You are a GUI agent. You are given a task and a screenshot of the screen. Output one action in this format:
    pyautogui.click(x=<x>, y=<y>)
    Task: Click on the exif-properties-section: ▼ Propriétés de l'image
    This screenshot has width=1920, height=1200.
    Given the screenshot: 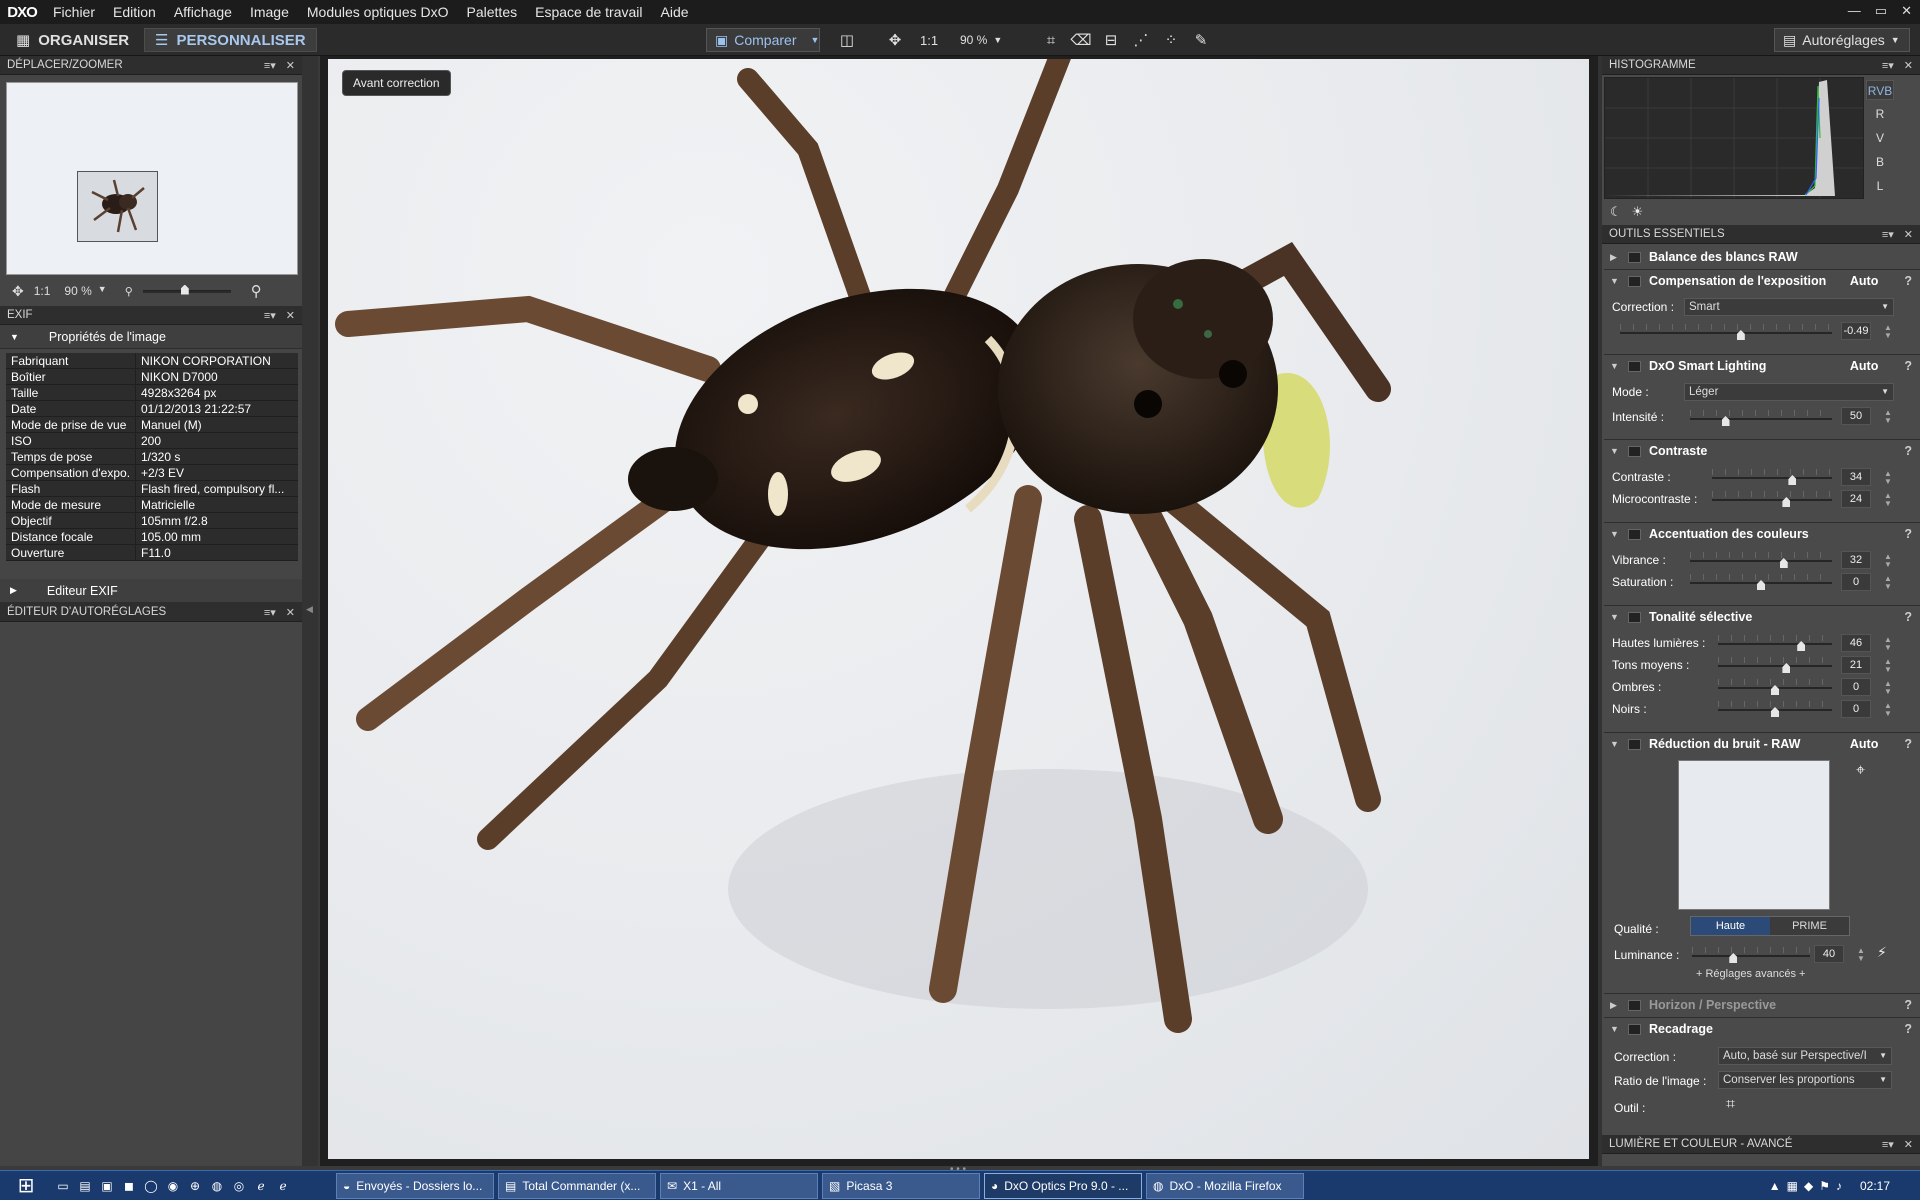 What is the action you would take?
    pyautogui.click(x=151, y=337)
    